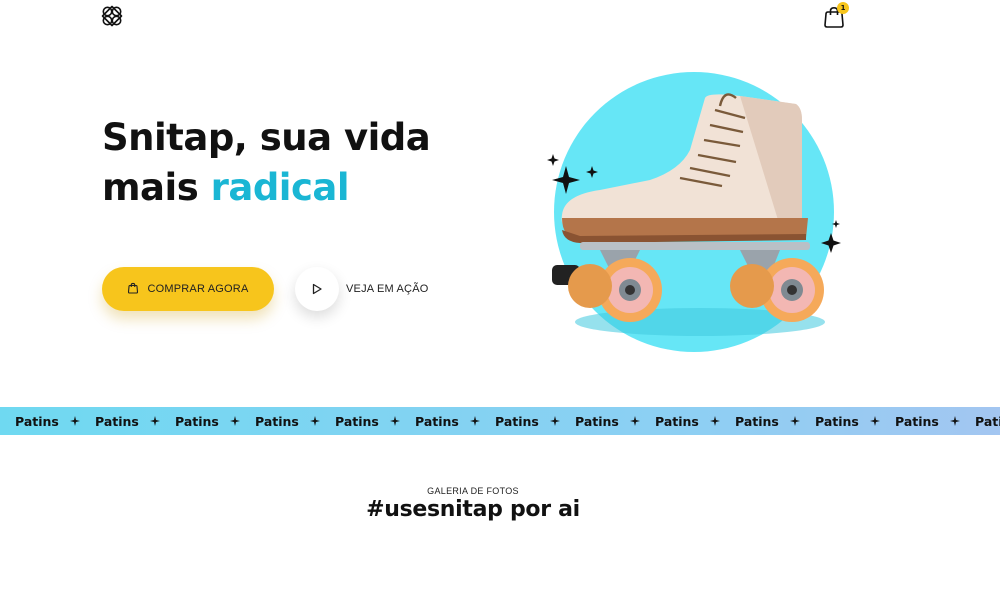  What do you see at coordinates (473, 509) in the screenshot?
I see `gallery-title: #usesnitap por ai` at bounding box center [473, 509].